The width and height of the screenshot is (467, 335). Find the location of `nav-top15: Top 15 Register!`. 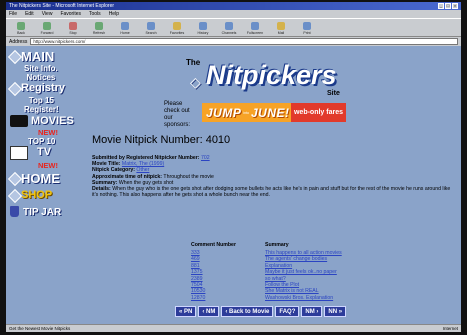

nav-top15: Top 15 Register! is located at coordinates (41, 105).